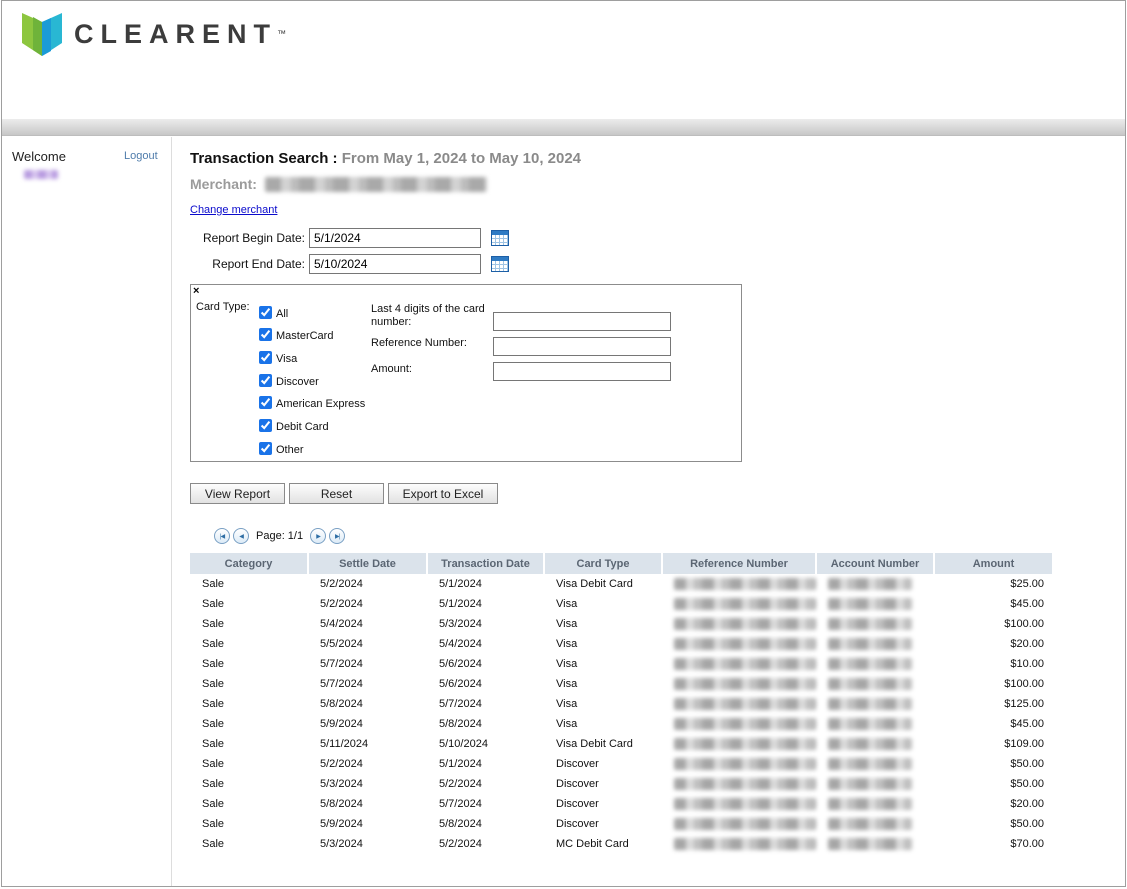 The width and height of the screenshot is (1127, 889). I want to click on export-to-excel-button: Export to Excel, so click(443, 493).